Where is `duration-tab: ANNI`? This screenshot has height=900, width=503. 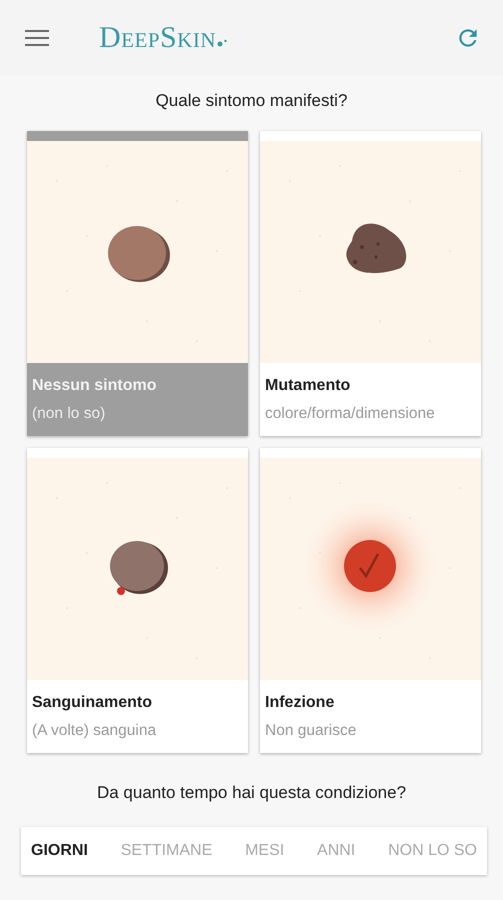 duration-tab: ANNI is located at coordinates (336, 851).